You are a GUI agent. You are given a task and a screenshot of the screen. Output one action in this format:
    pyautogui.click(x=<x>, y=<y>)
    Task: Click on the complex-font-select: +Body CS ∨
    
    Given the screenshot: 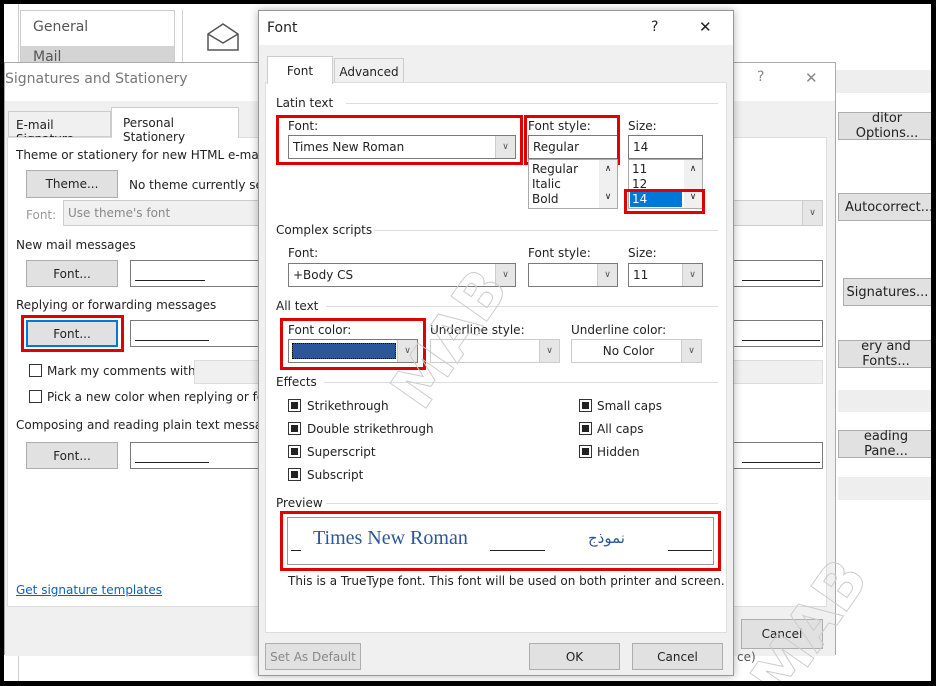 What is the action you would take?
    pyautogui.click(x=402, y=275)
    